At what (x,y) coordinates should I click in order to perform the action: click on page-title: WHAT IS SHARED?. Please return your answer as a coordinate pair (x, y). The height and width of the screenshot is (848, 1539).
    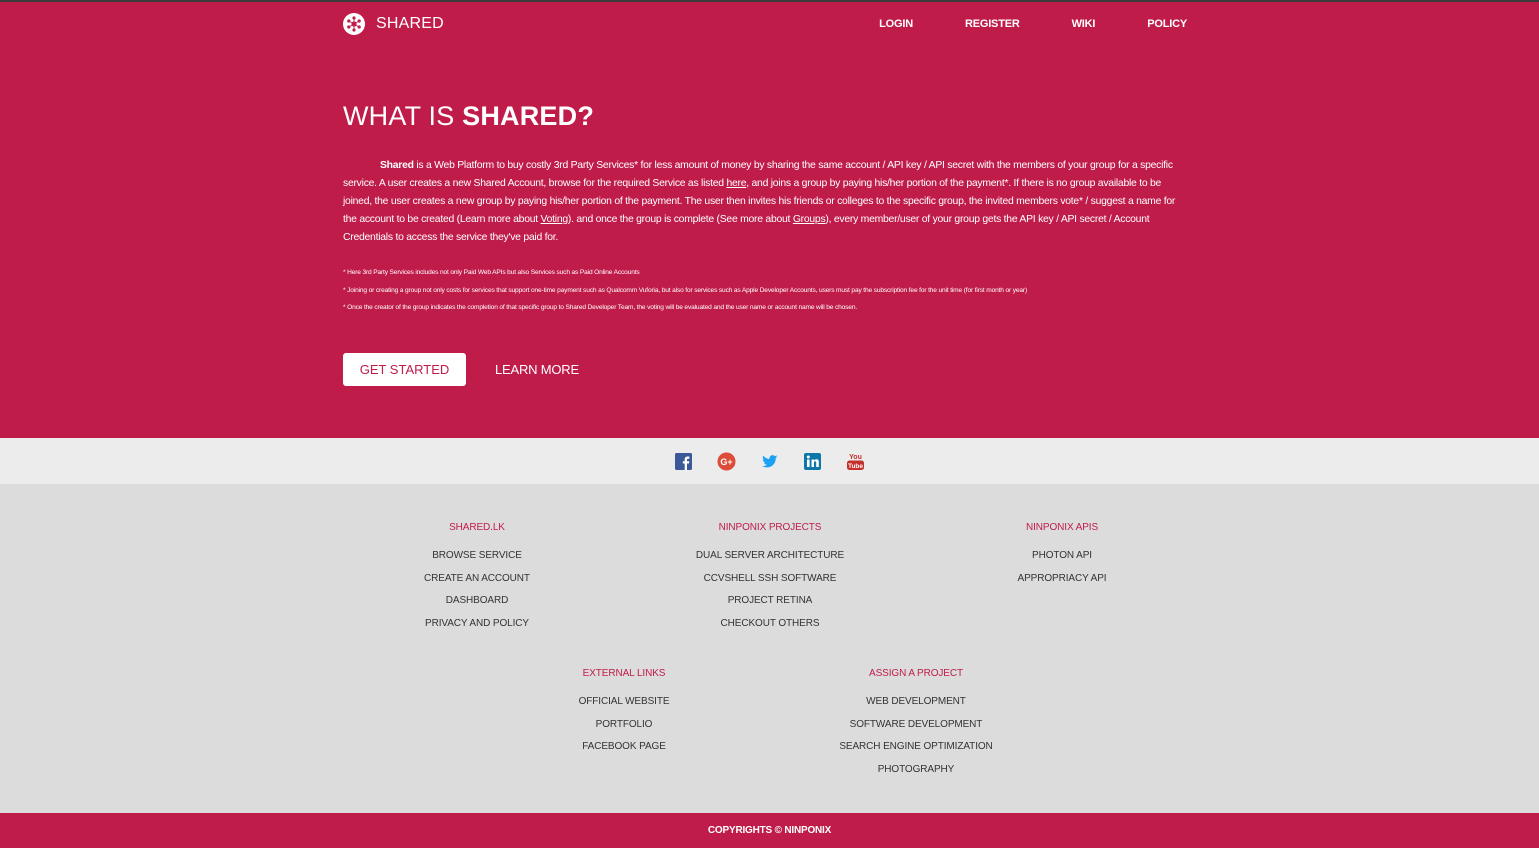
    Looking at the image, I should click on (770, 116).